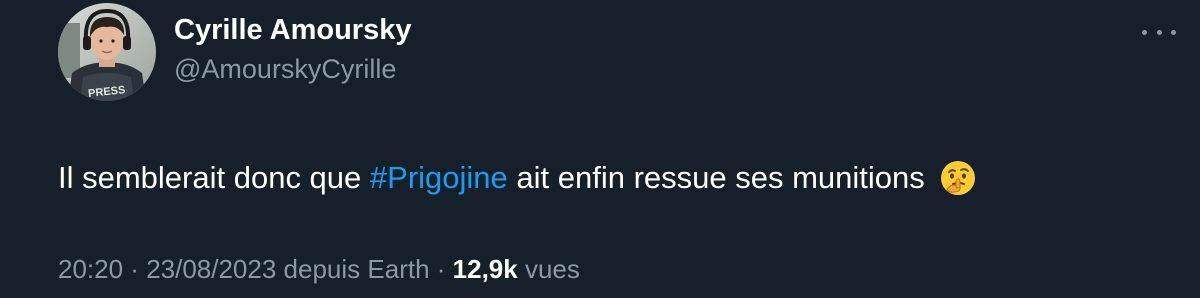 Image resolution: width=1200 pixels, height=298 pixels. I want to click on tweet-text-after: ait enfin ressue ses munitions, so click(716, 177).